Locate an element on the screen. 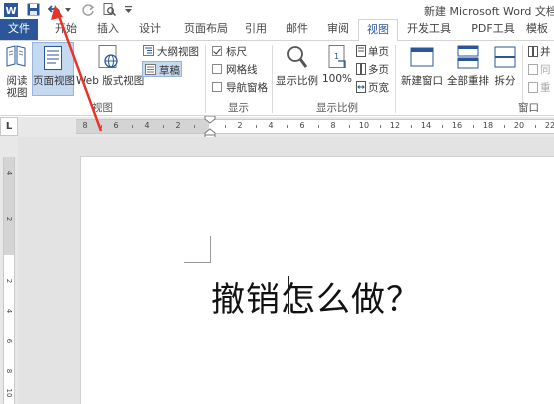 The height and width of the screenshot is (404, 554). reset-window-button: 重 is located at coordinates (539, 87).